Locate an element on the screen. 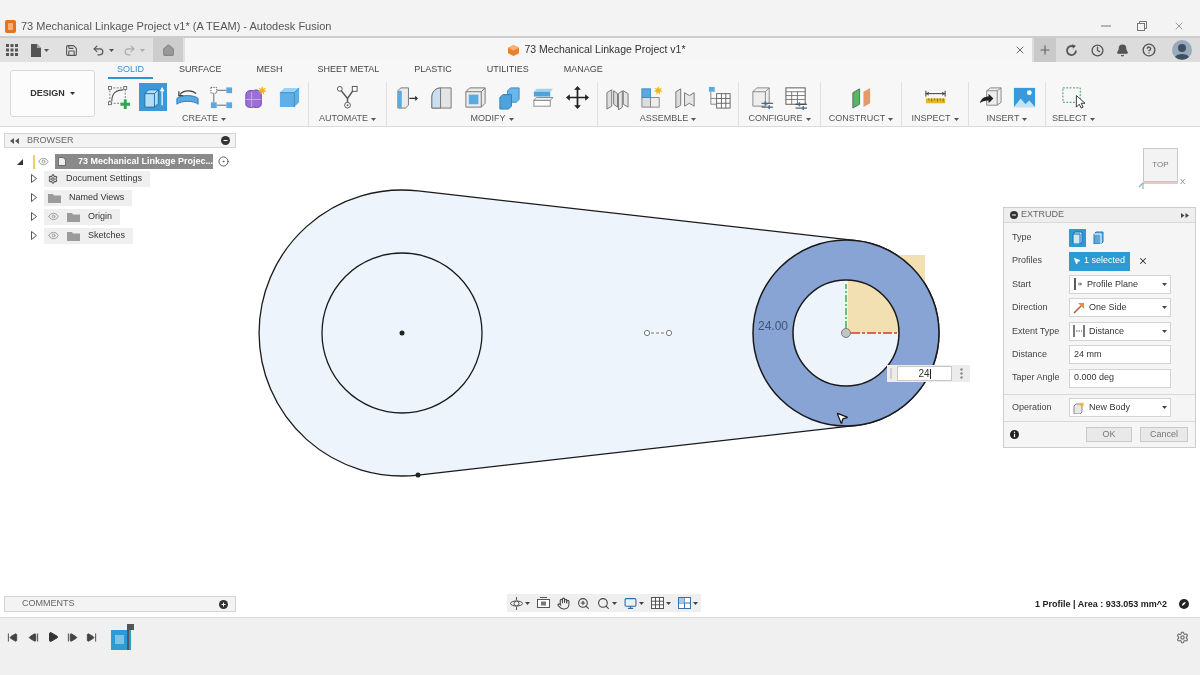  tool-group-menu: ASSEMBLE is located at coordinates (668, 119).